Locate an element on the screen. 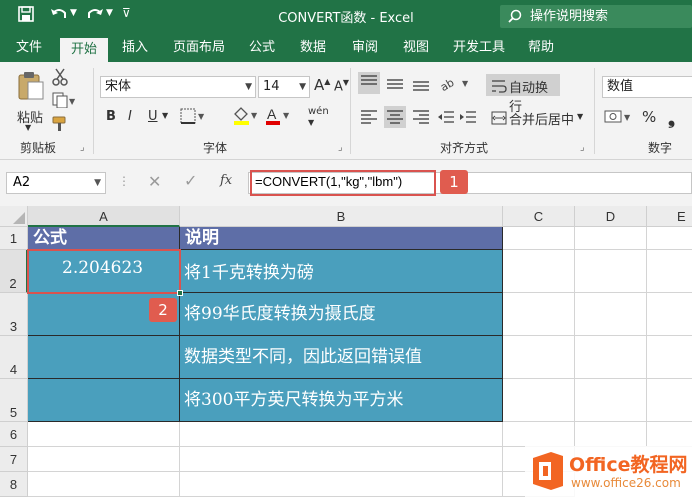 This screenshot has height=497, width=692. cell-a5 is located at coordinates (104, 400).